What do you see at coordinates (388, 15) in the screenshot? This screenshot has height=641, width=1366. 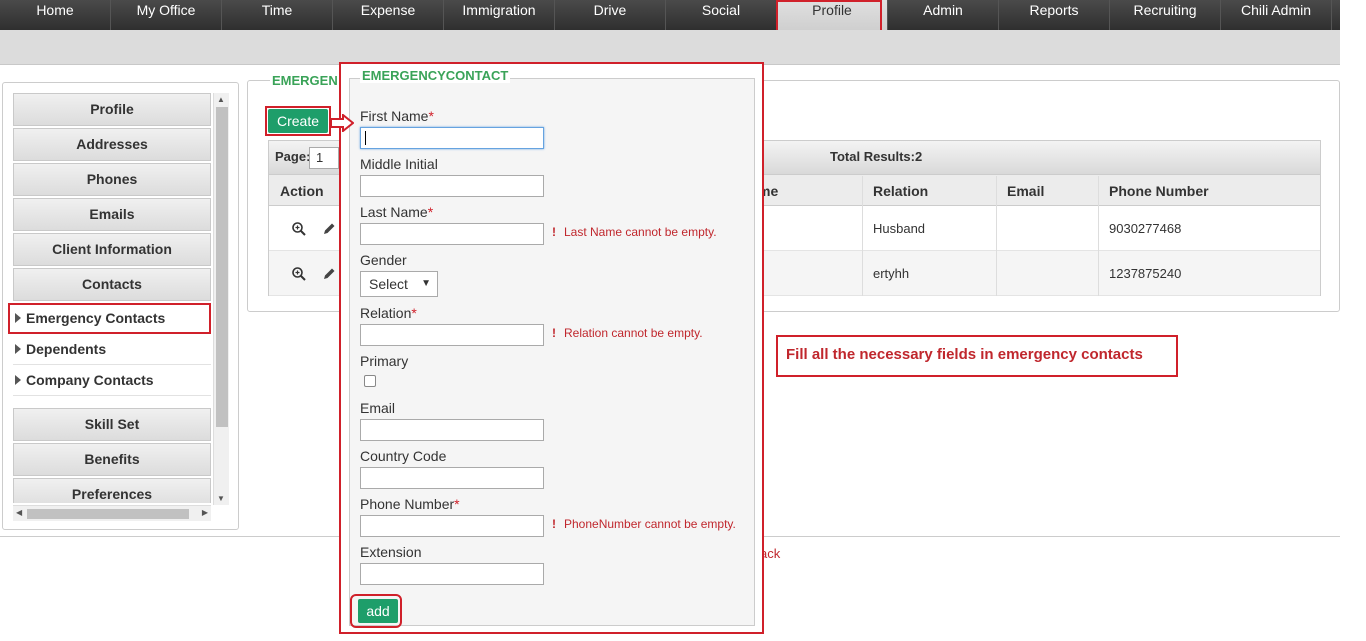 I see `nav-expense: Expense` at bounding box center [388, 15].